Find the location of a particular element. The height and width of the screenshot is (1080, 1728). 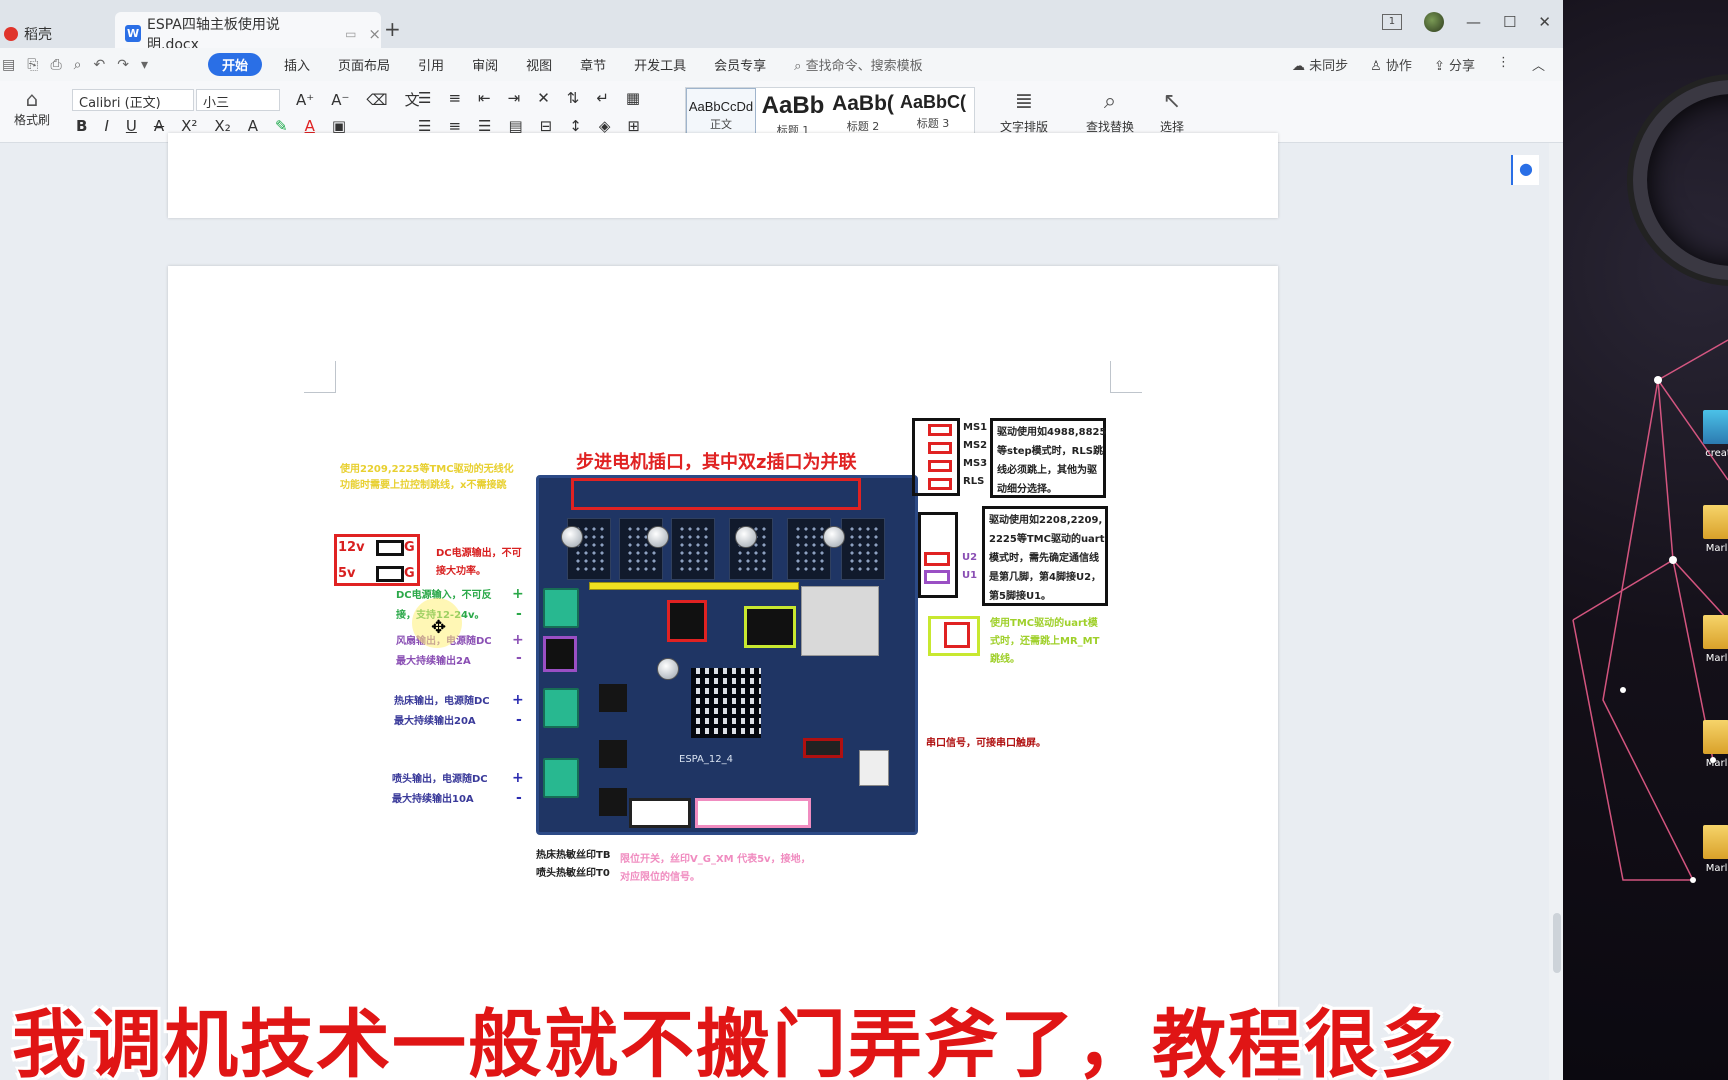

ms1-jumper is located at coordinates (940, 430).